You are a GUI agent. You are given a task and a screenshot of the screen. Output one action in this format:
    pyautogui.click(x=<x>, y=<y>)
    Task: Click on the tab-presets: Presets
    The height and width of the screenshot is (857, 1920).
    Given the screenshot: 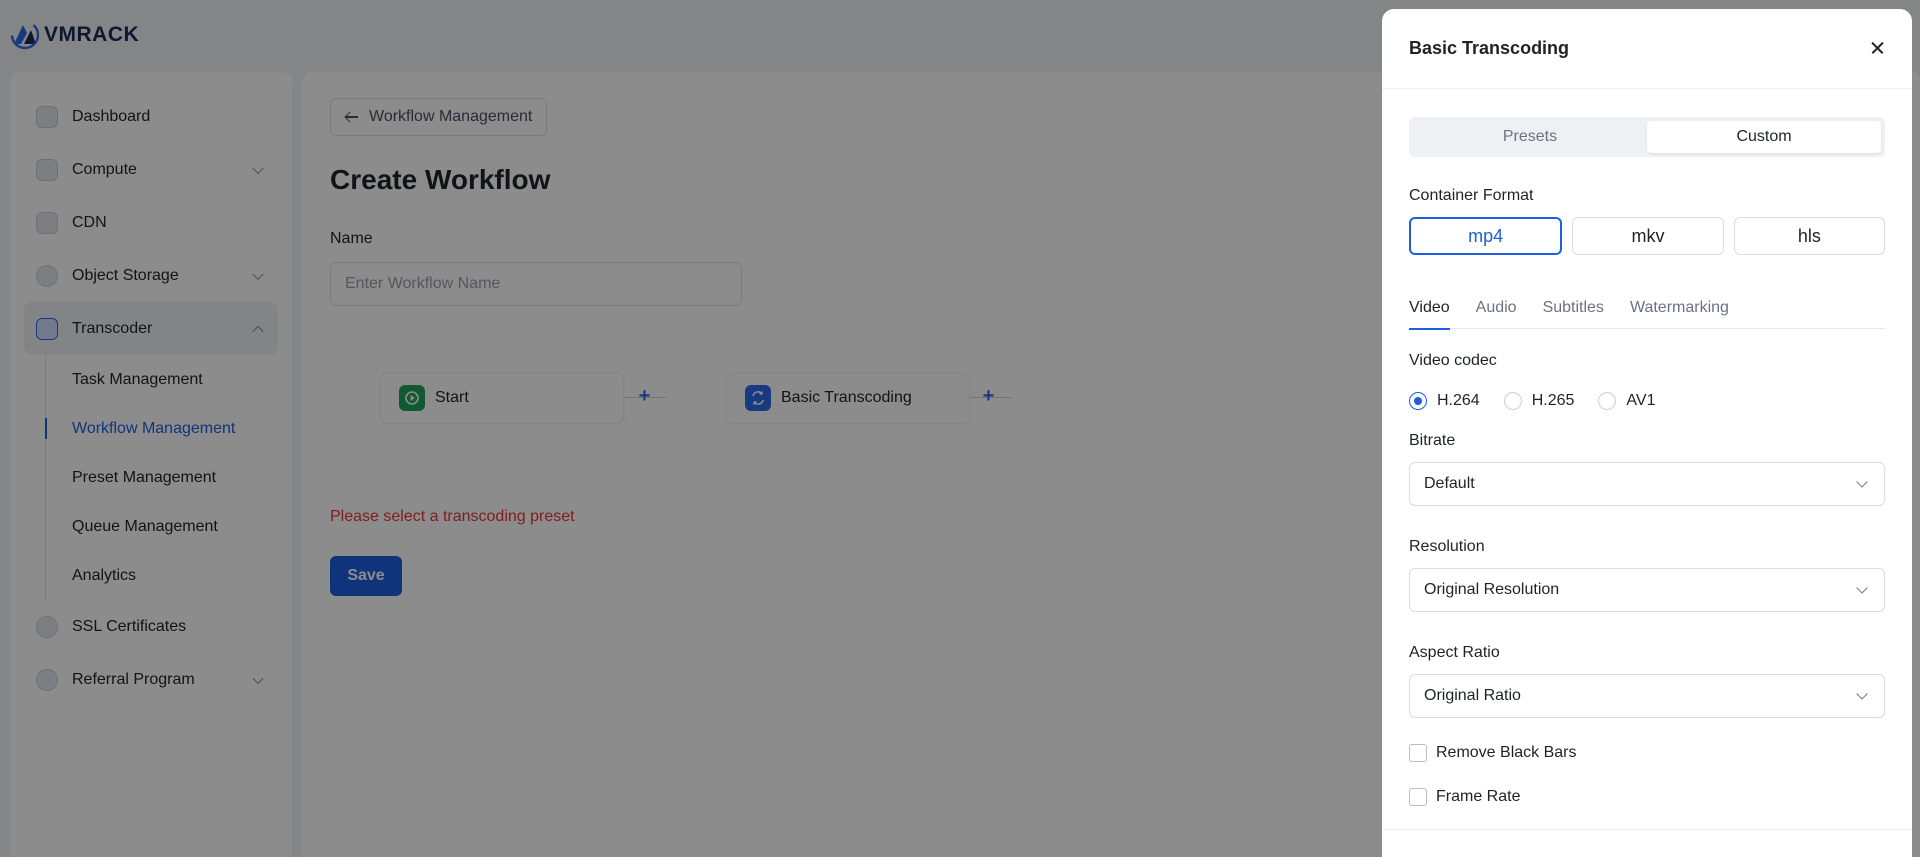 What is the action you would take?
    pyautogui.click(x=1530, y=137)
    